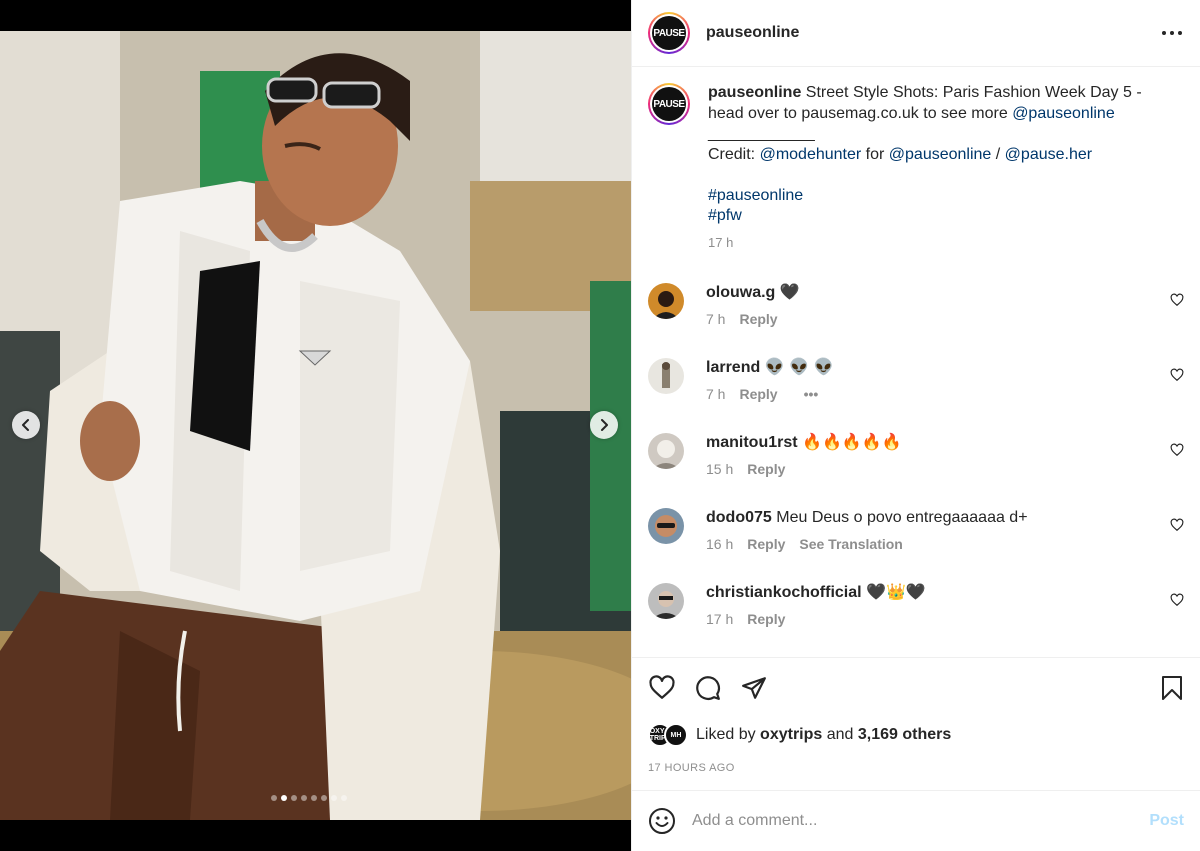  Describe the element at coordinates (904, 734) in the screenshot. I see `likes-count-button: 3,169 others` at that location.